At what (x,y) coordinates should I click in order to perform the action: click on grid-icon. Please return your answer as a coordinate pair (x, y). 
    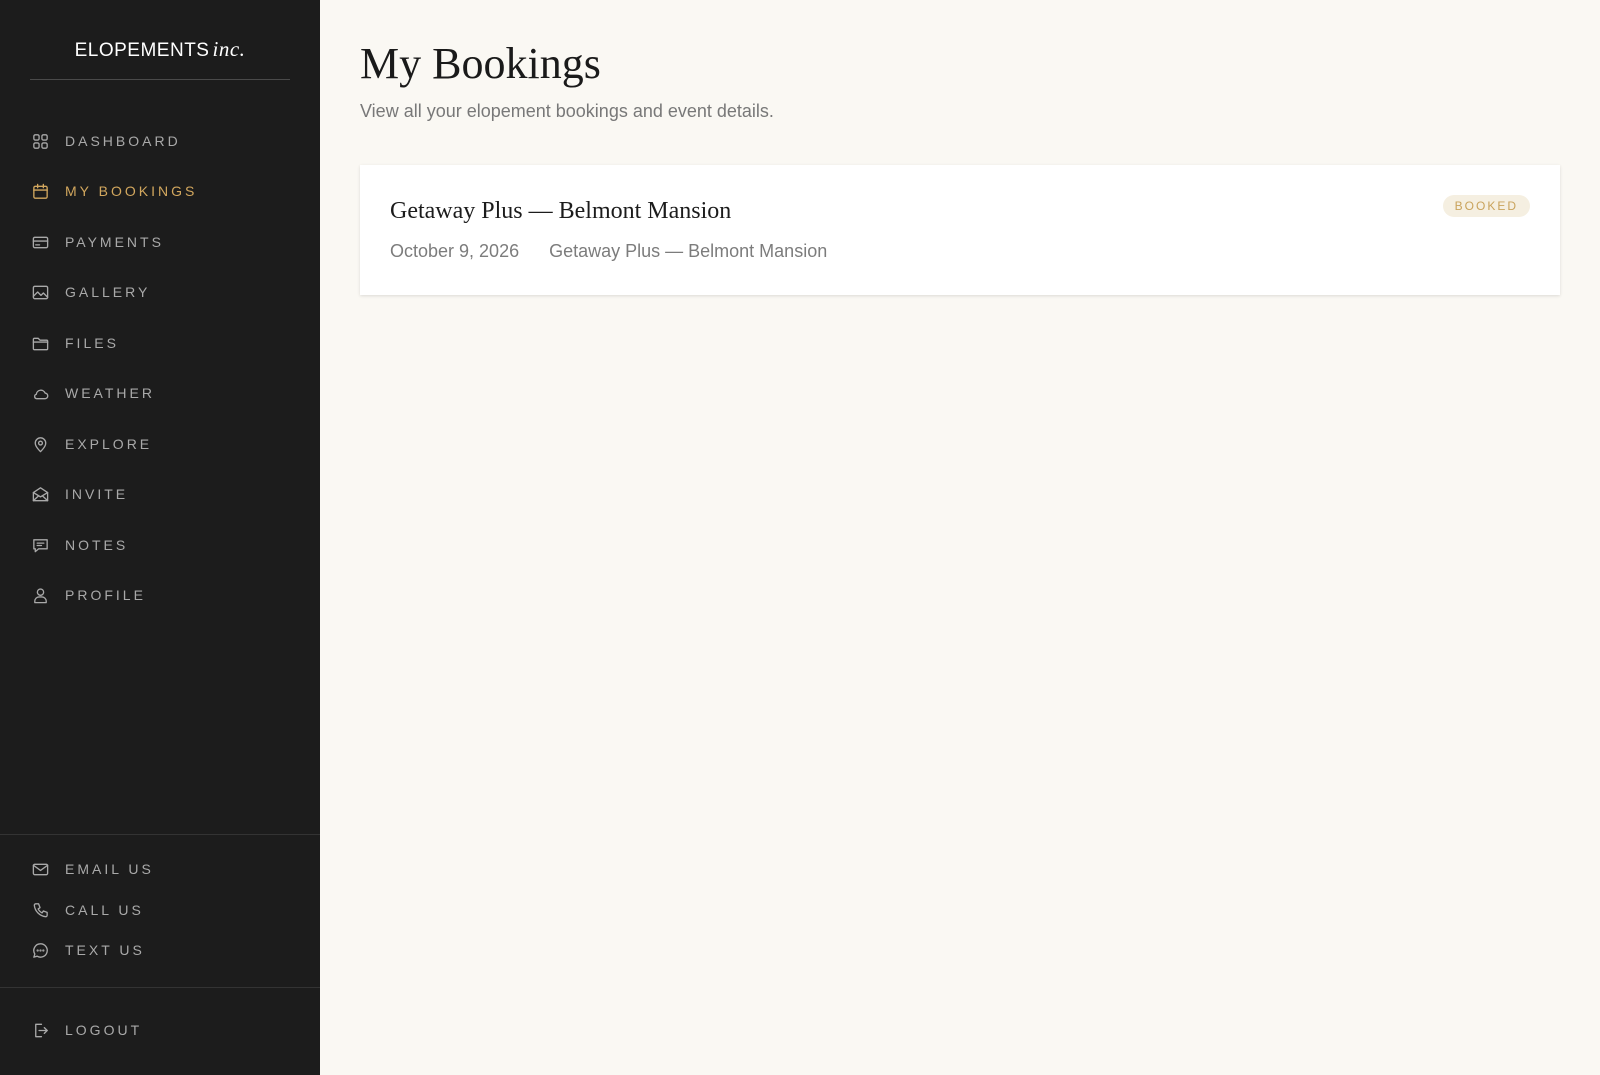
    Looking at the image, I should click on (40, 141).